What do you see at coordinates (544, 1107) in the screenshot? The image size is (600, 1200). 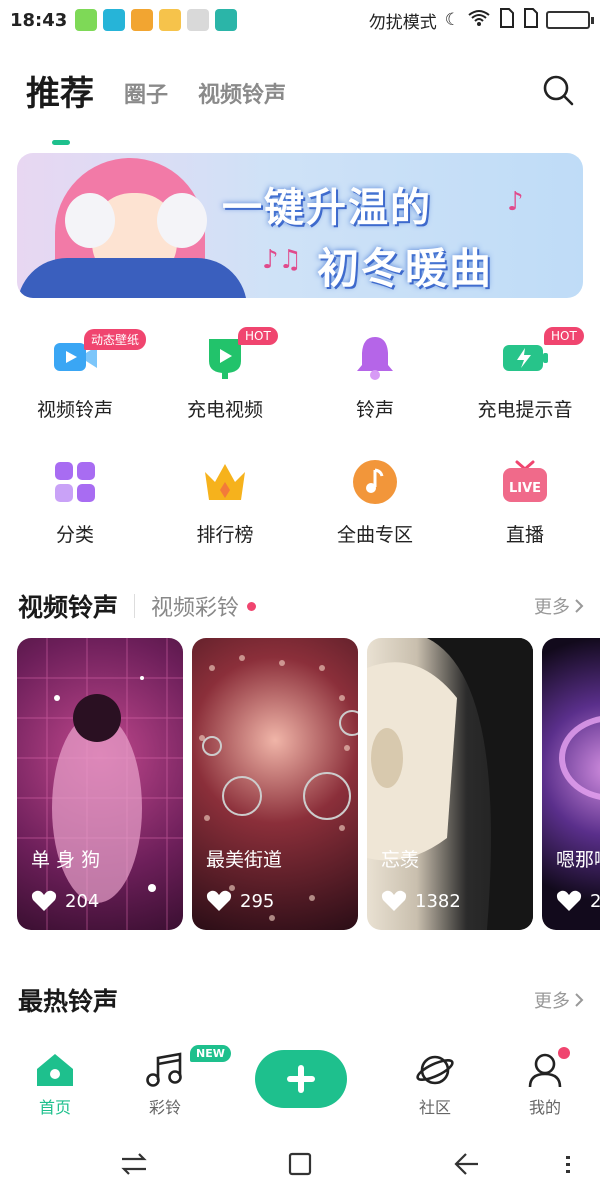 I see `nav-label: 我的` at bounding box center [544, 1107].